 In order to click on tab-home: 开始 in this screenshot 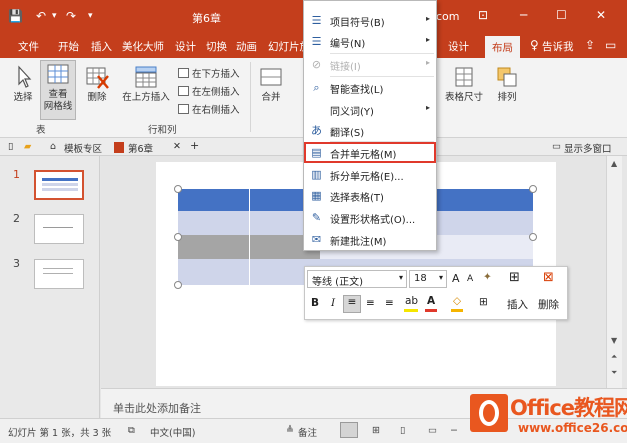, I will do `click(68, 46)`.